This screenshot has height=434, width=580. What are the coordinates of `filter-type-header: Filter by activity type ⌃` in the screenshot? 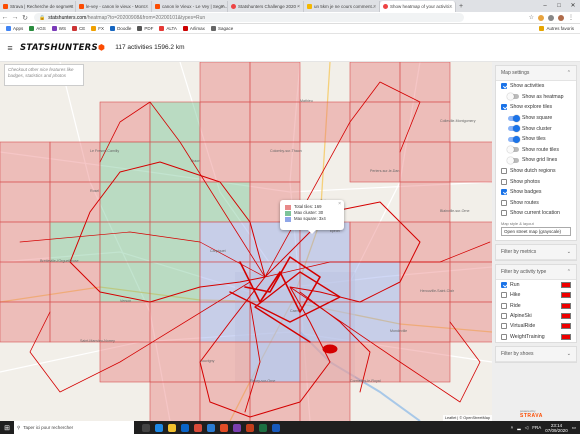 It's located at (536, 272).